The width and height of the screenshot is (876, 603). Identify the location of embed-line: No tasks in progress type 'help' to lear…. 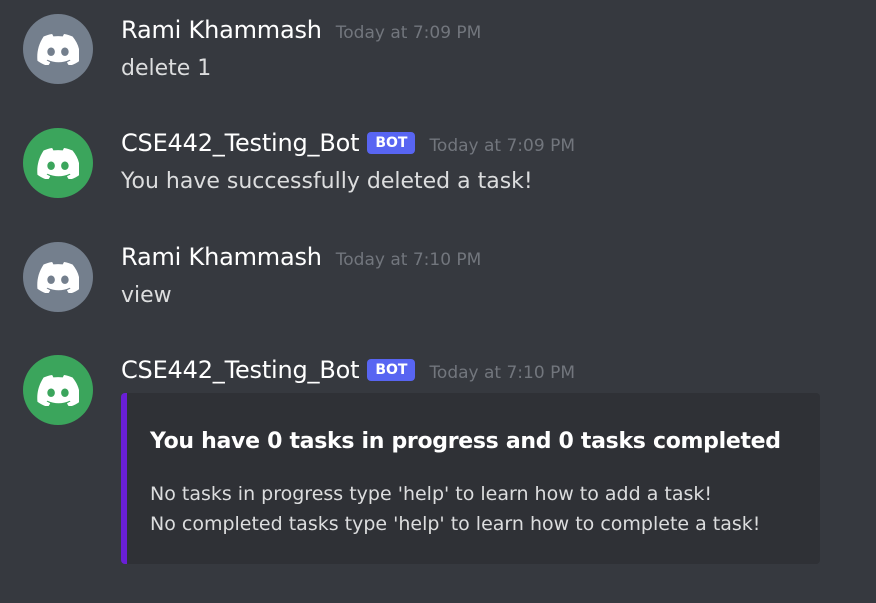
(431, 494).